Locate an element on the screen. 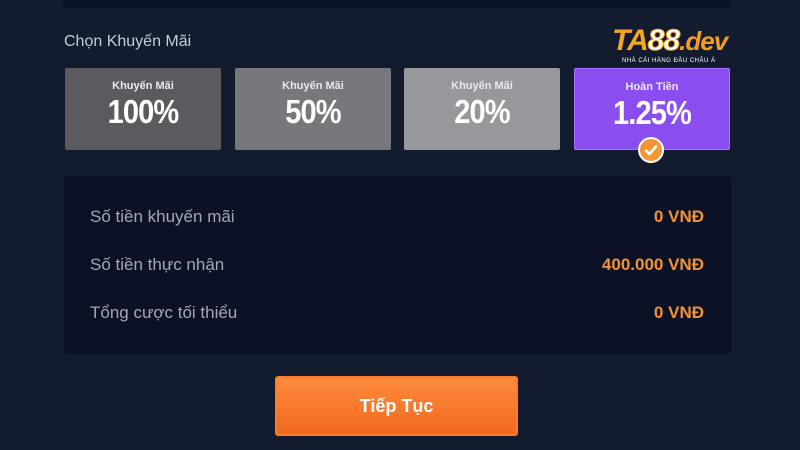 This screenshot has width=800, height=450. brand-wordmark: TA88.dev is located at coordinates (670, 41).